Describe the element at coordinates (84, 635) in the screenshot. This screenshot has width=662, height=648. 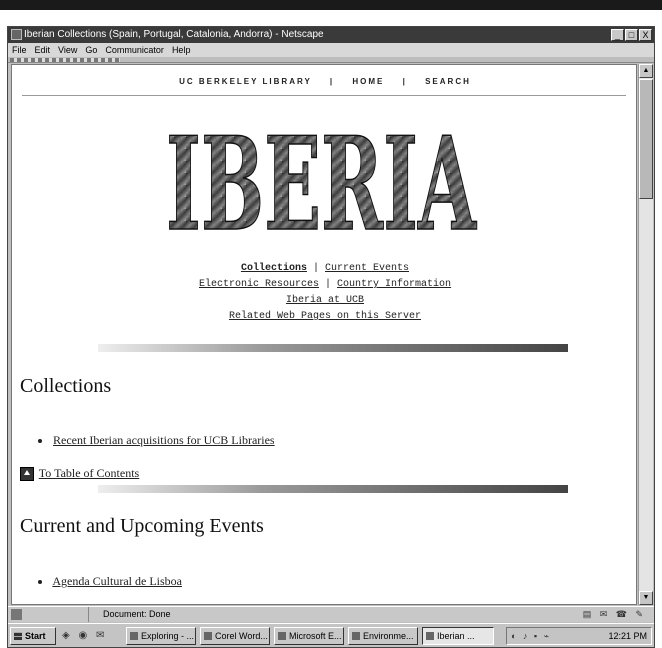
I see `quick-launch-icons: ◈ ◉ ✉` at that location.